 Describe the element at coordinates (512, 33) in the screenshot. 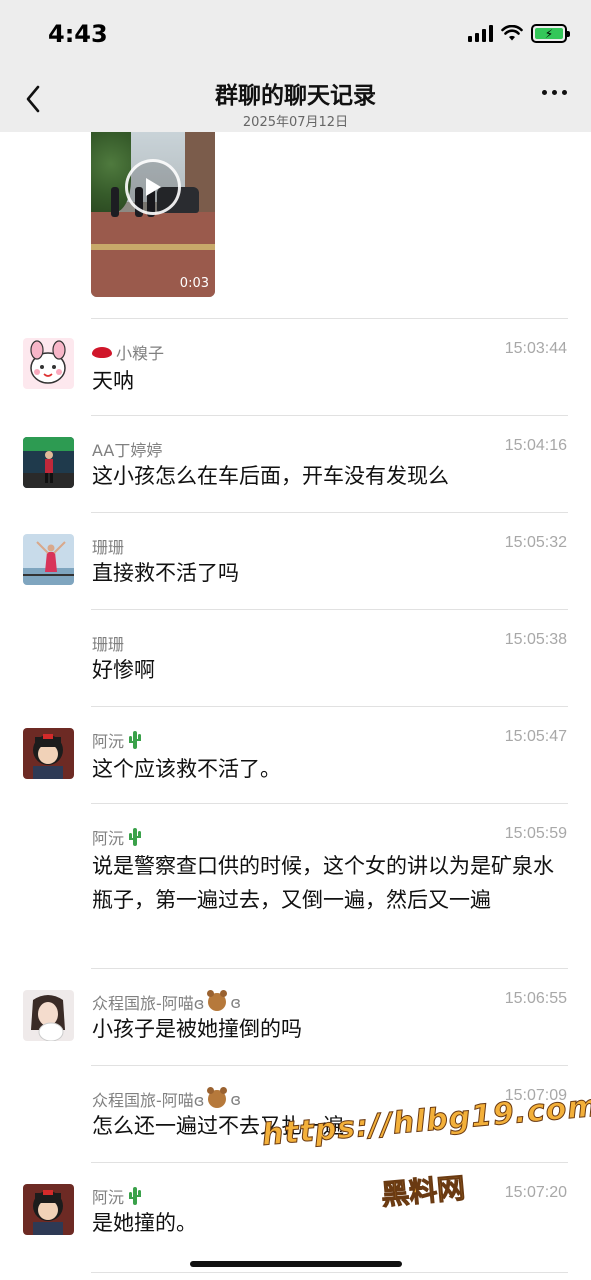

I see `wifi-icon` at that location.